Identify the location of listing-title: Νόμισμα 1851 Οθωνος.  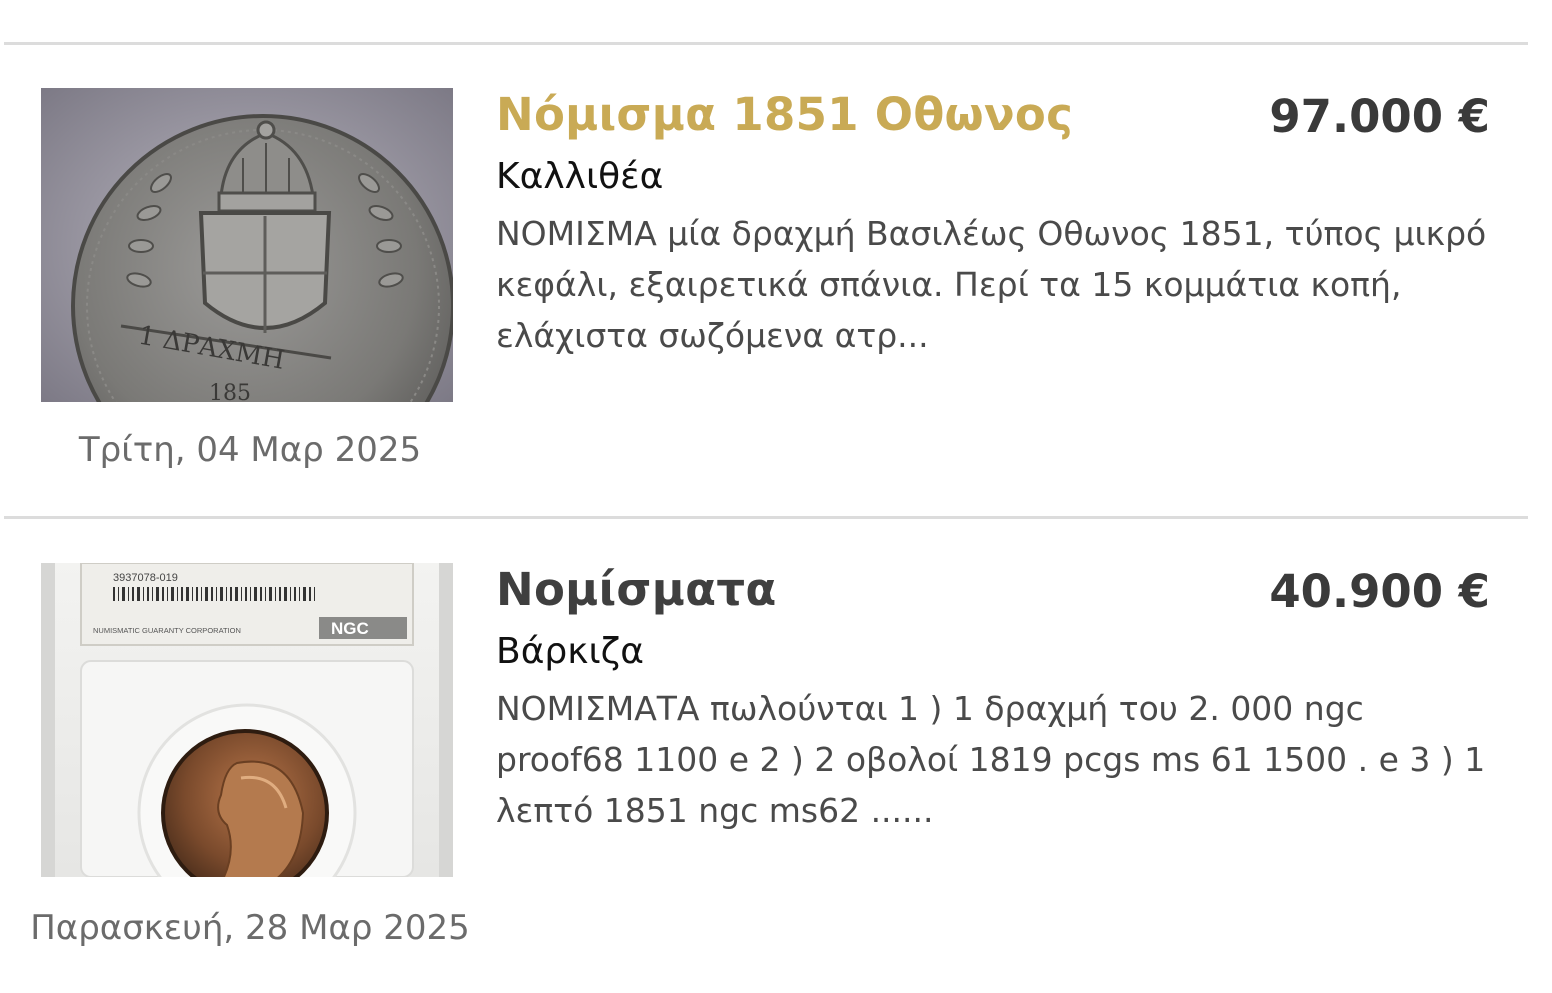
(784, 114).